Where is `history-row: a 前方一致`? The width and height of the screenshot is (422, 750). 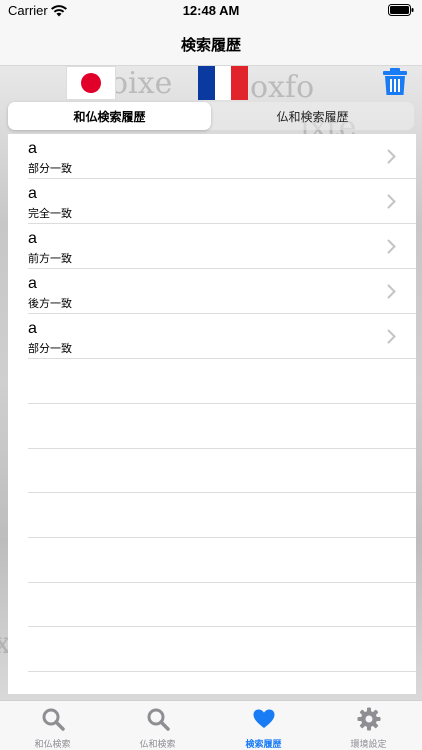
history-row: a 前方一致 is located at coordinates (212, 246).